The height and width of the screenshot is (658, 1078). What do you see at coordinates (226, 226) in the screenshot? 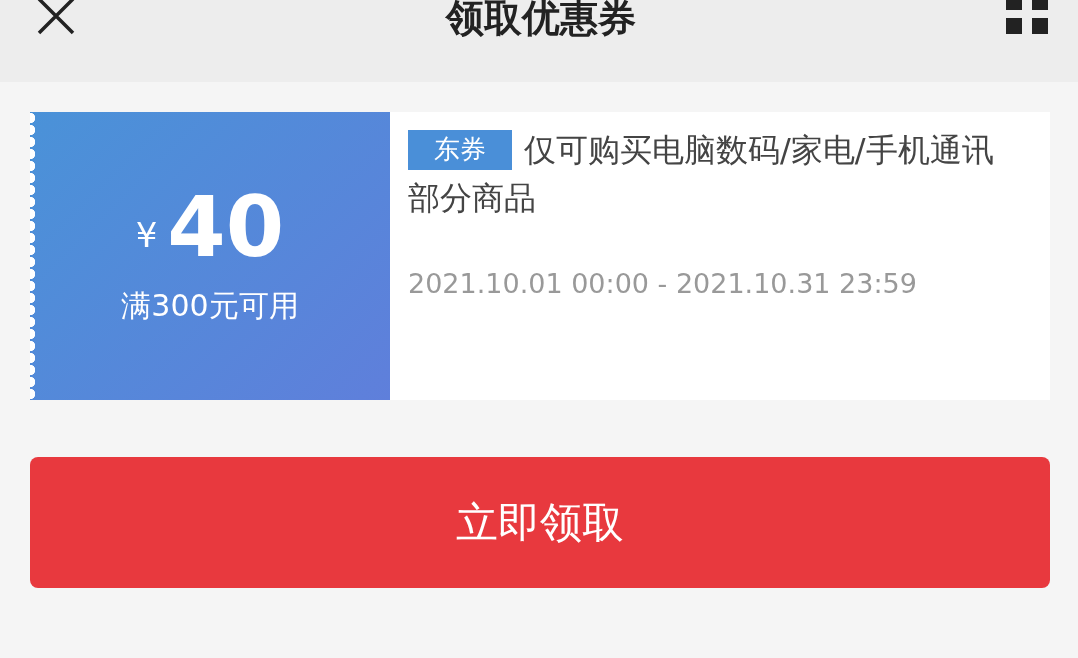
I see `coupon-amount: 40` at bounding box center [226, 226].